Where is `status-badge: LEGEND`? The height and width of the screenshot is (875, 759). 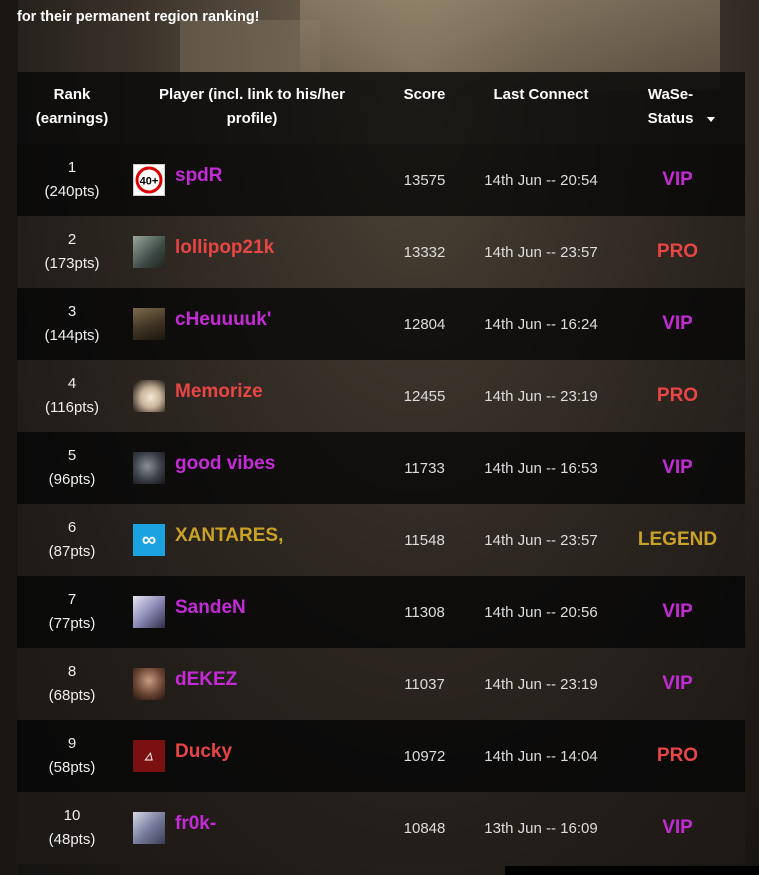 status-badge: LEGEND is located at coordinates (677, 539).